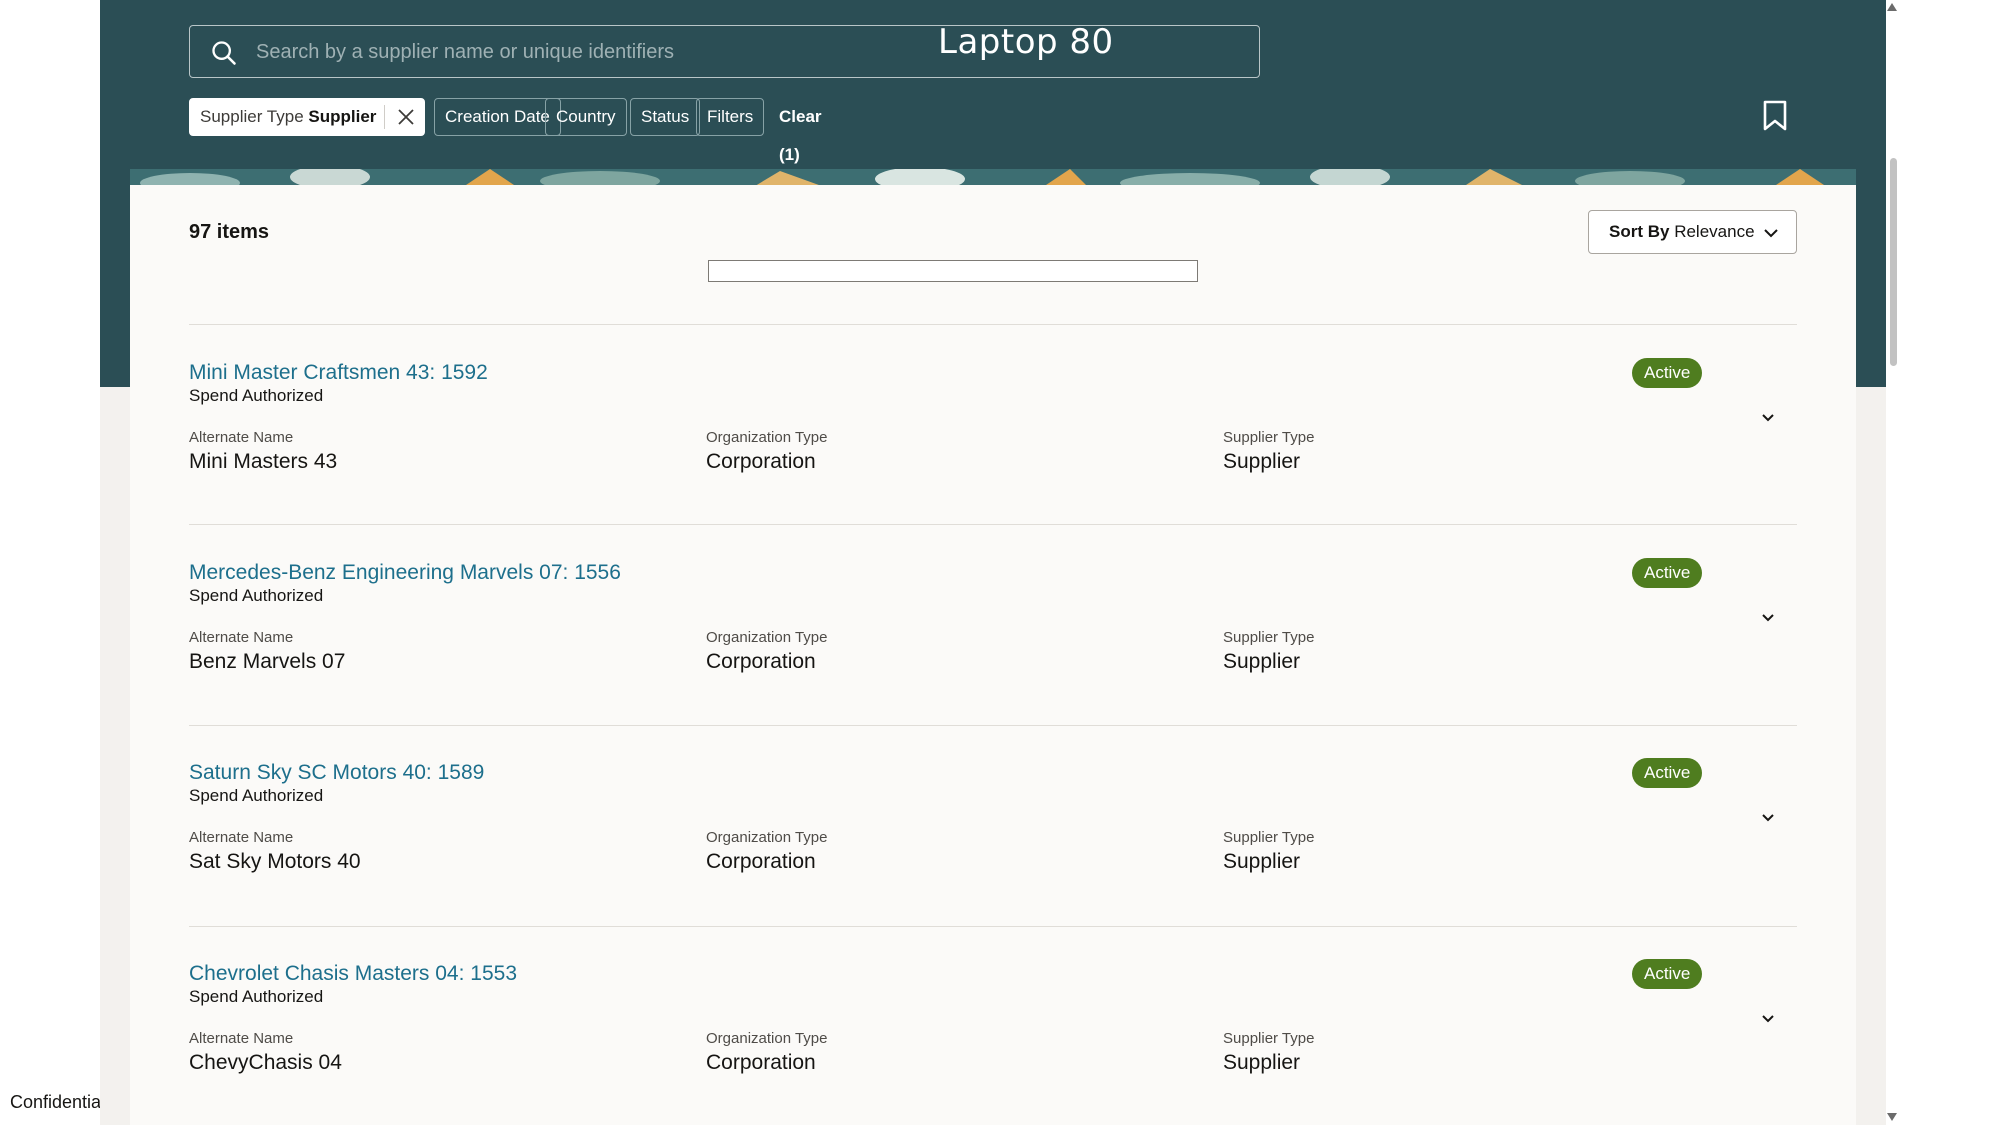 Image resolution: width=2000 pixels, height=1125 pixels. What do you see at coordinates (1893, 562) in the screenshot?
I see `vertical-scrollbar` at bounding box center [1893, 562].